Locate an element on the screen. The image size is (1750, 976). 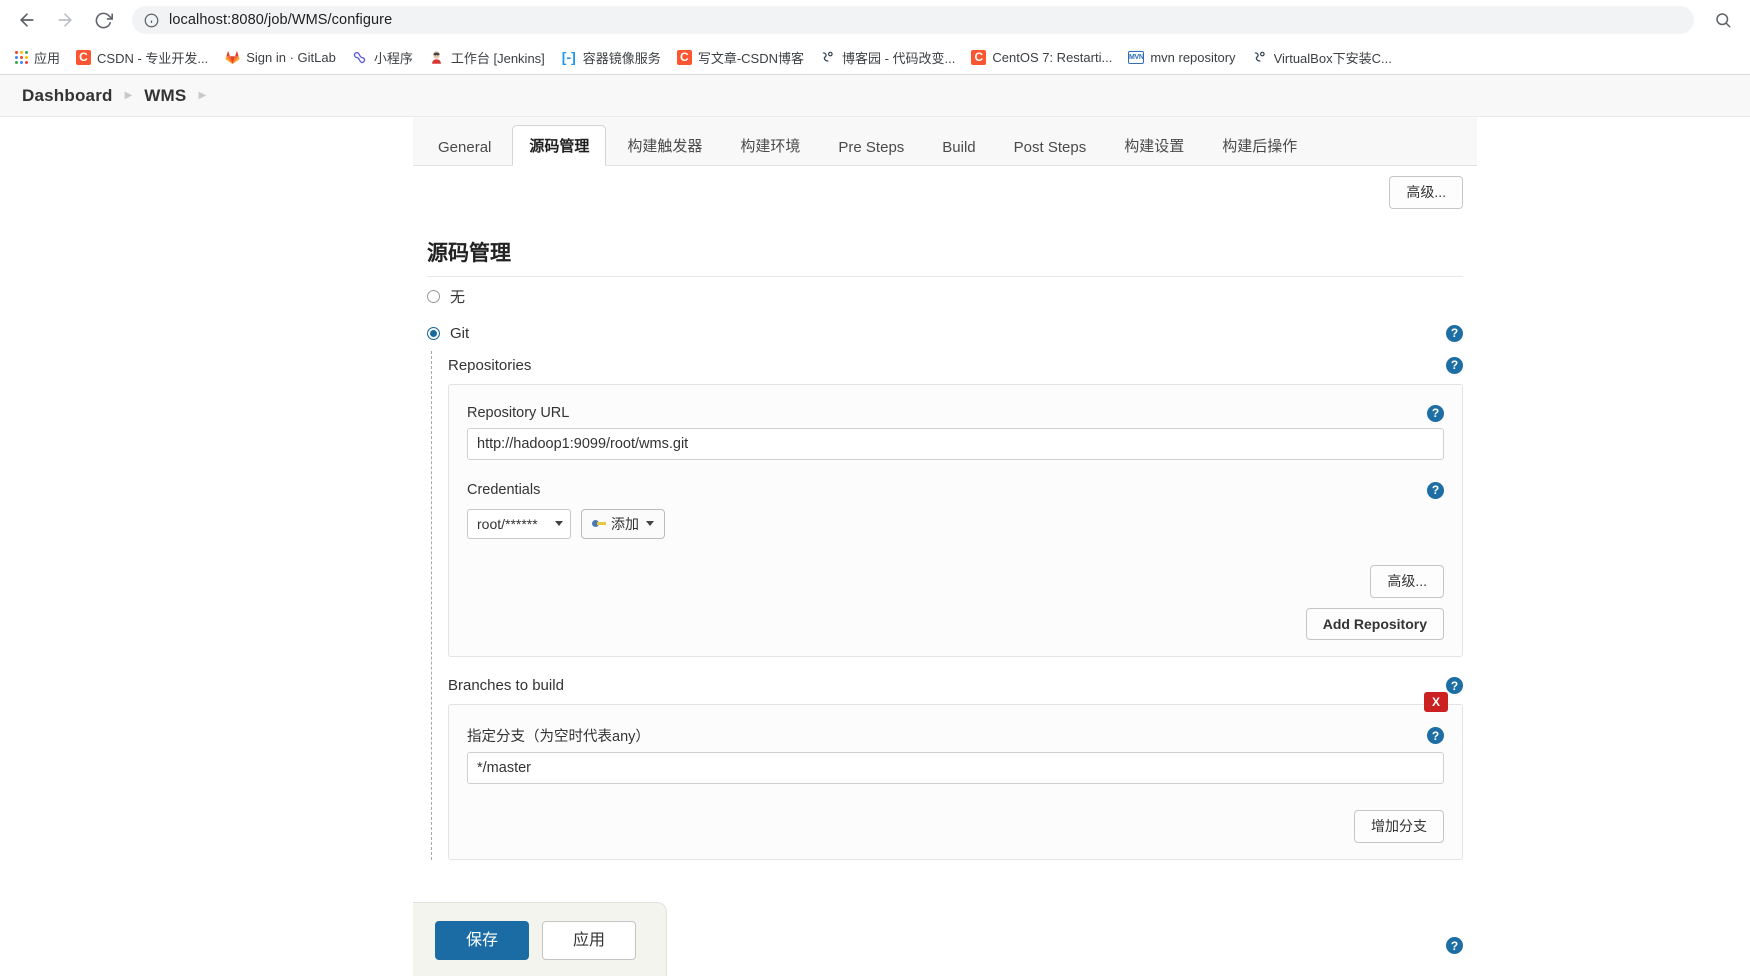
tab-general: General is located at coordinates (464, 147).